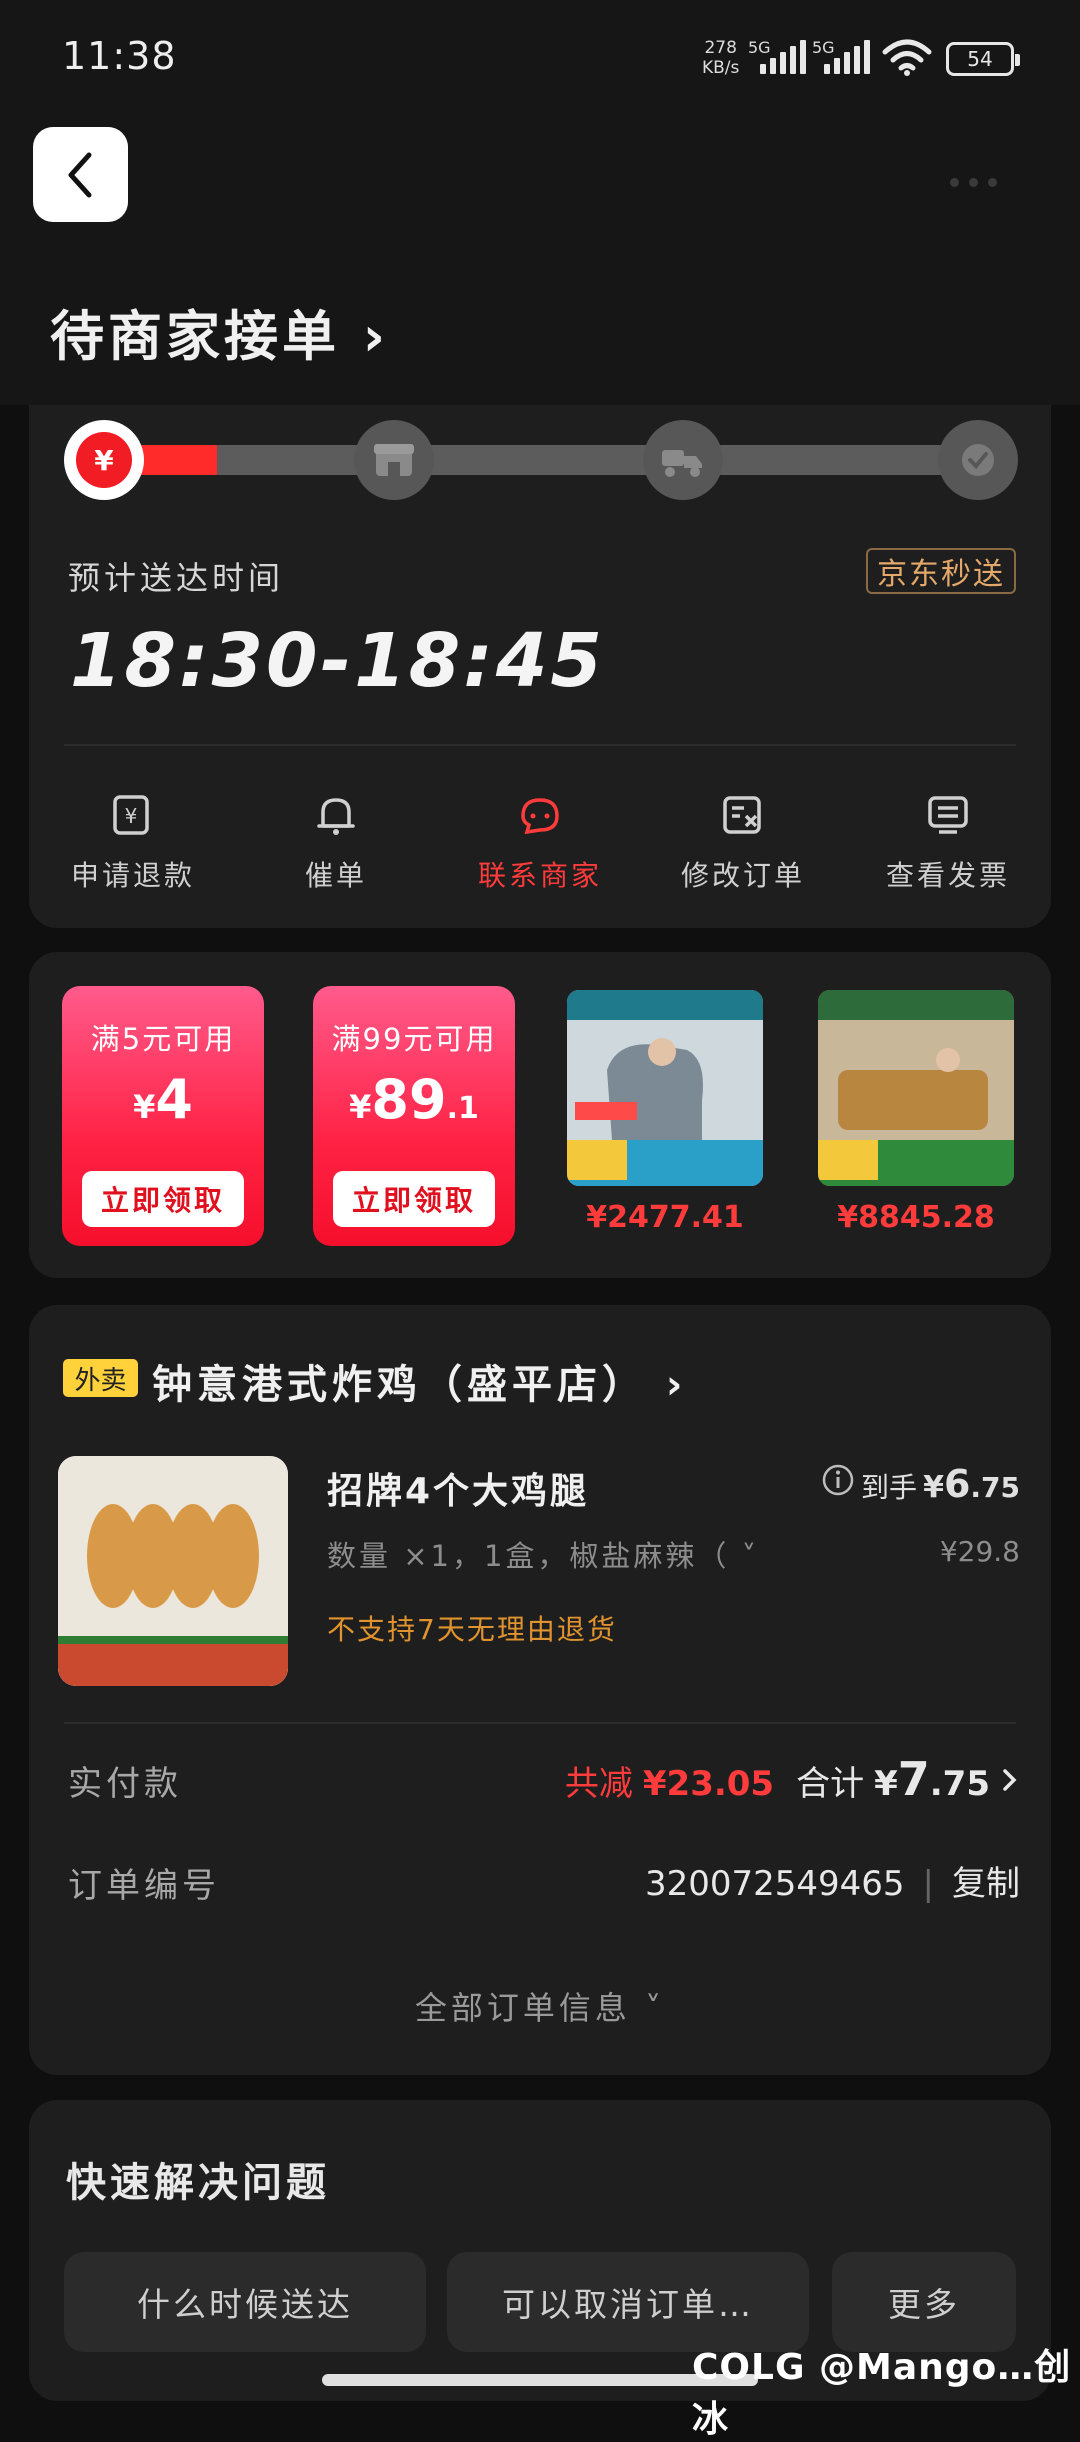 Image resolution: width=1080 pixels, height=2442 pixels. Describe the element at coordinates (920, 1484) in the screenshot. I see `net-price: 到手 ¥6.75` at that location.